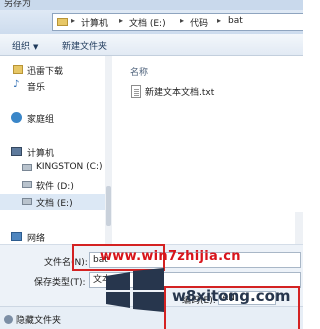 Image resolution: width=320 pixels, height=329 pixels. I want to click on column-header-name: 名称, so click(139, 71).